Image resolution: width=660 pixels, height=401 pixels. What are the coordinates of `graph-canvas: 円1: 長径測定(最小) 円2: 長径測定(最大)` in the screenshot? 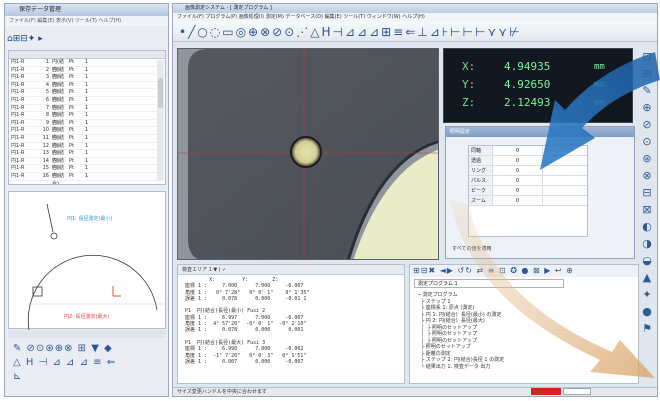 It's located at (96, 266).